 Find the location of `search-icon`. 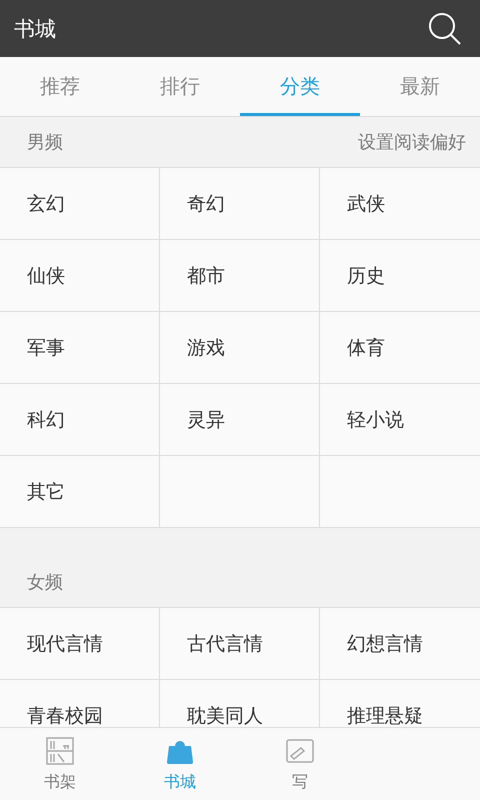

search-icon is located at coordinates (445, 29).